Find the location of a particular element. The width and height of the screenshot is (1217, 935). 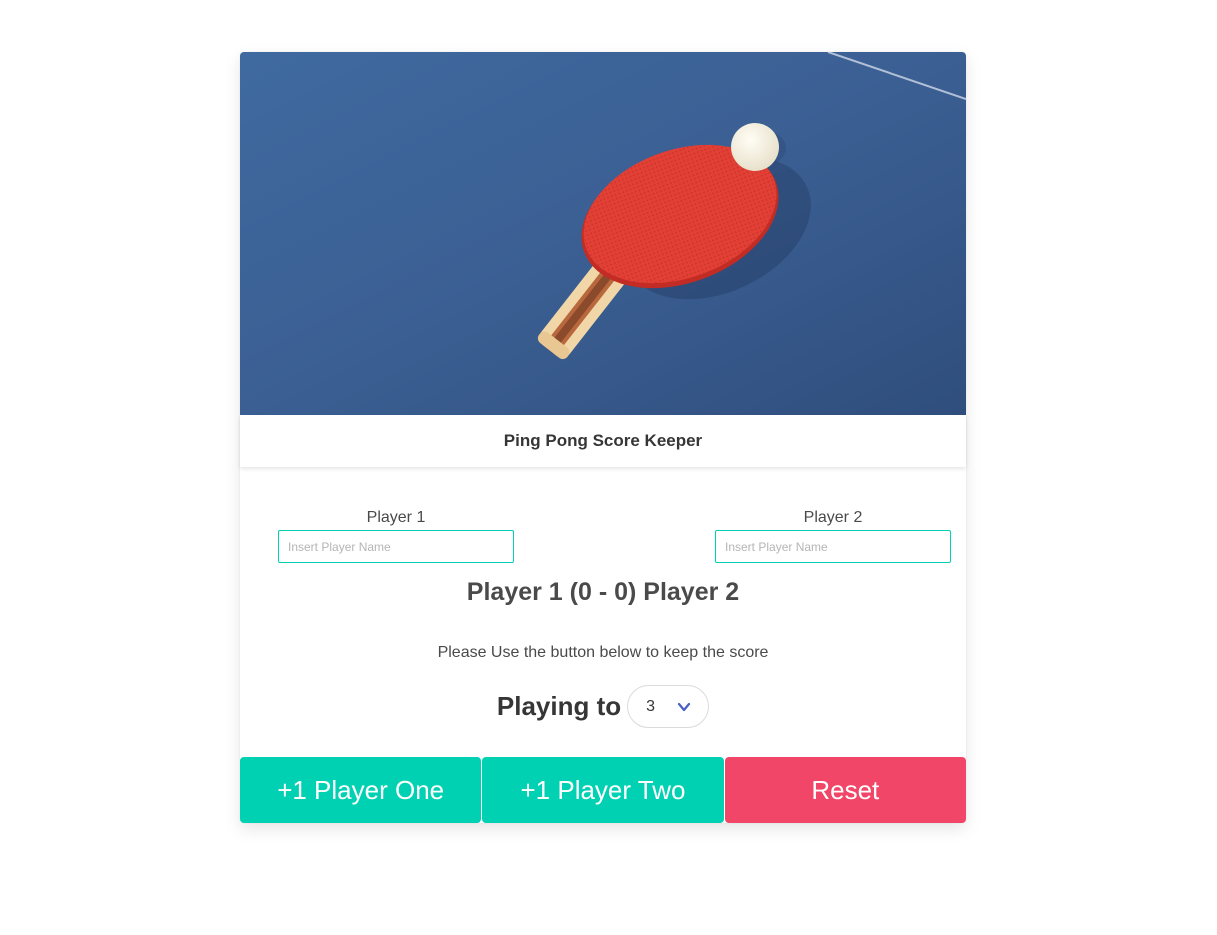

playing-to-row: Playing to 3 is located at coordinates (603, 706).